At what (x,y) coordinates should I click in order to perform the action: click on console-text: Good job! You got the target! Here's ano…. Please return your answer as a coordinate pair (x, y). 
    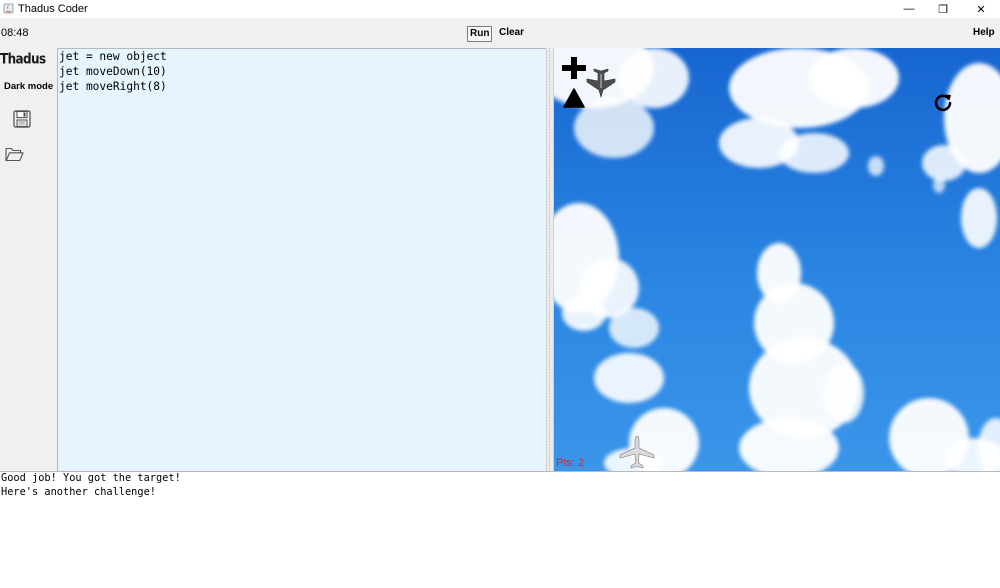
    Looking at the image, I should click on (91, 485).